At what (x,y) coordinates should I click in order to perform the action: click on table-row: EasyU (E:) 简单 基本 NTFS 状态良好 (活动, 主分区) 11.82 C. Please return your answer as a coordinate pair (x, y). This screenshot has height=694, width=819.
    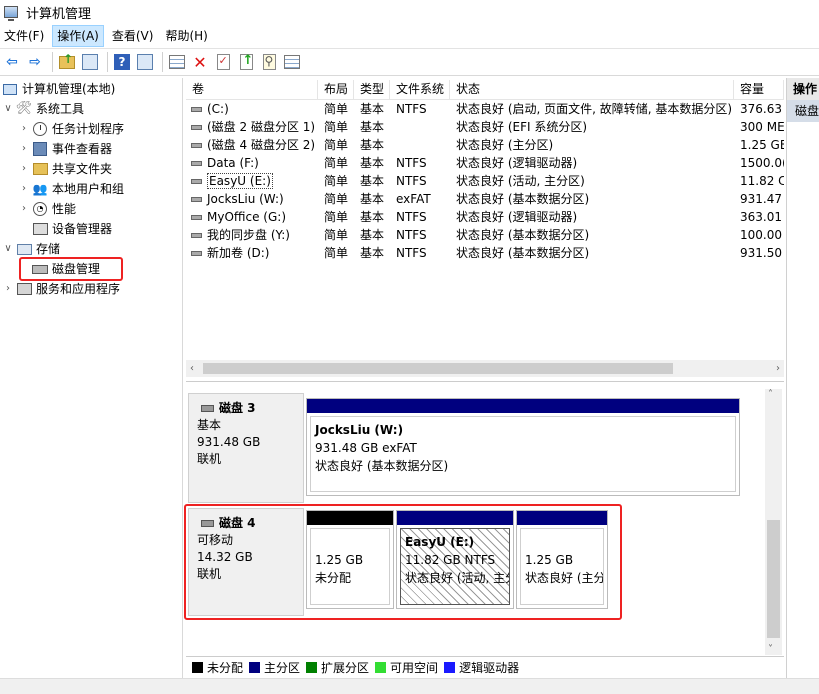
    Looking at the image, I should click on (485, 181).